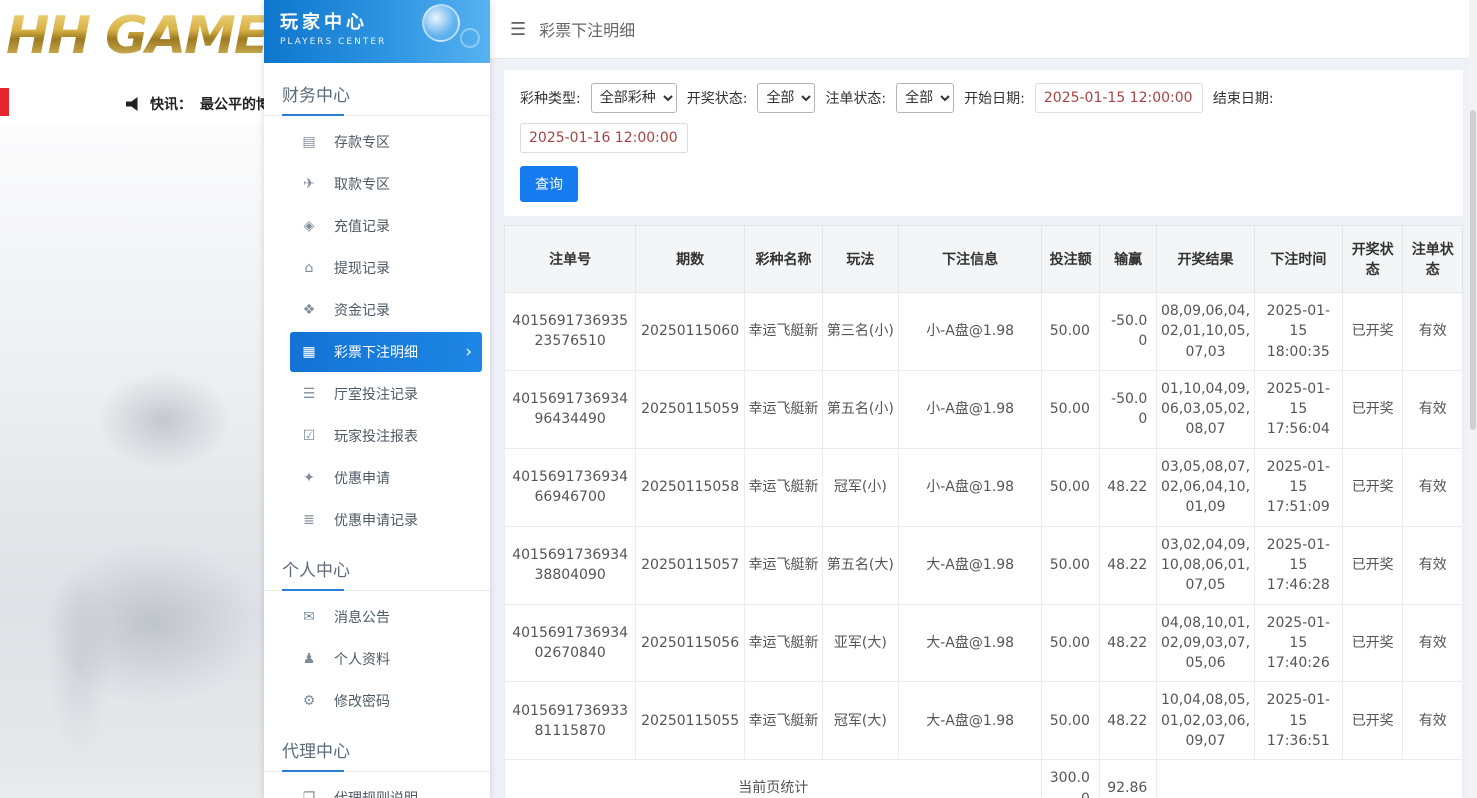 This screenshot has height=798, width=1477. What do you see at coordinates (570, 331) in the screenshot?
I see `cell-bet-id: 401569173693523576510` at bounding box center [570, 331].